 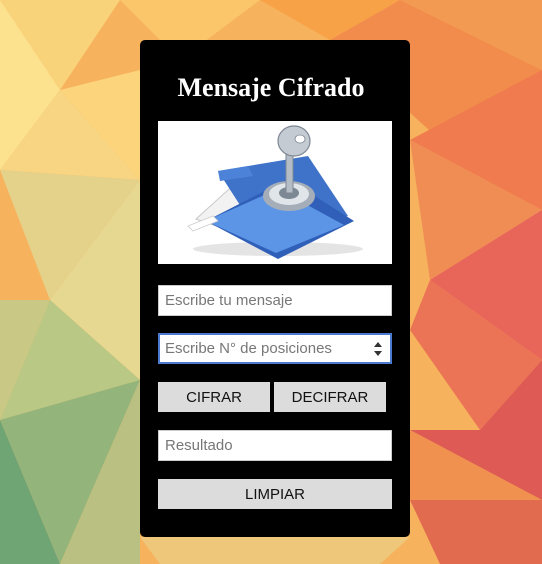 I want to click on result-field, so click(x=275, y=445).